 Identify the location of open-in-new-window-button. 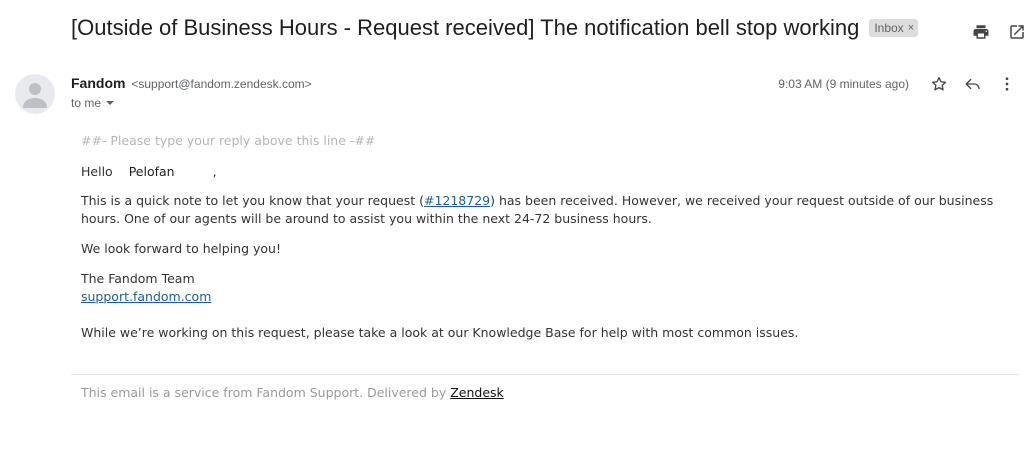
(1017, 32).